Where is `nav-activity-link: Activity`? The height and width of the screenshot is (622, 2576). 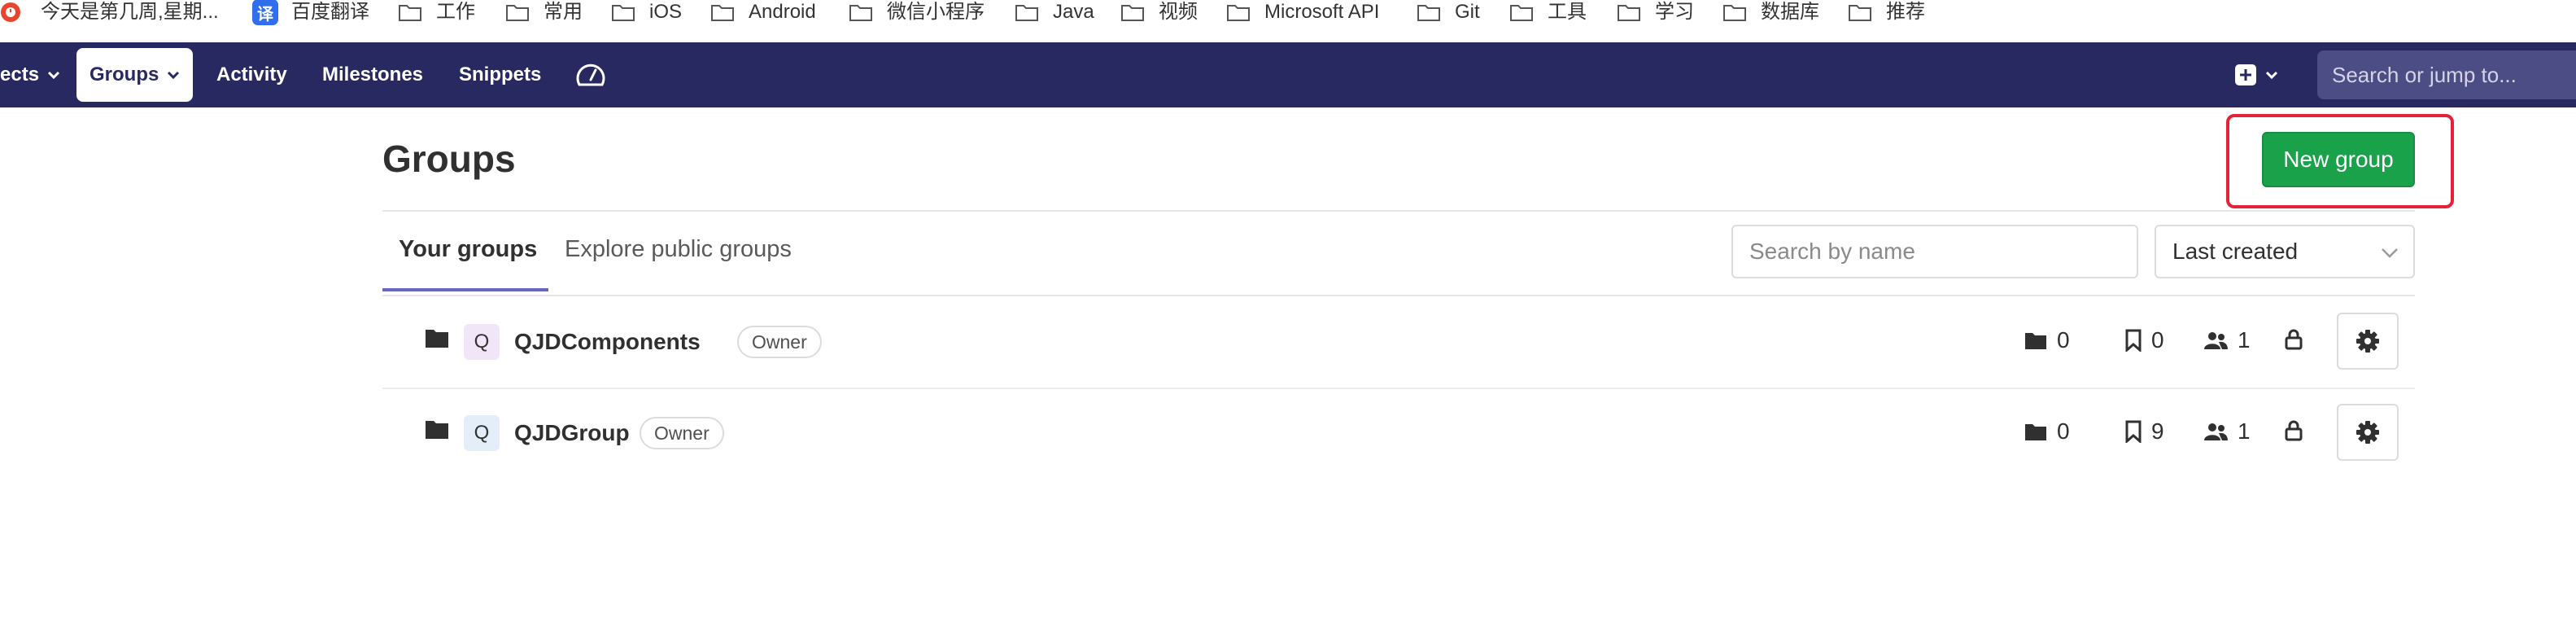
nav-activity-link: Activity is located at coordinates (251, 74).